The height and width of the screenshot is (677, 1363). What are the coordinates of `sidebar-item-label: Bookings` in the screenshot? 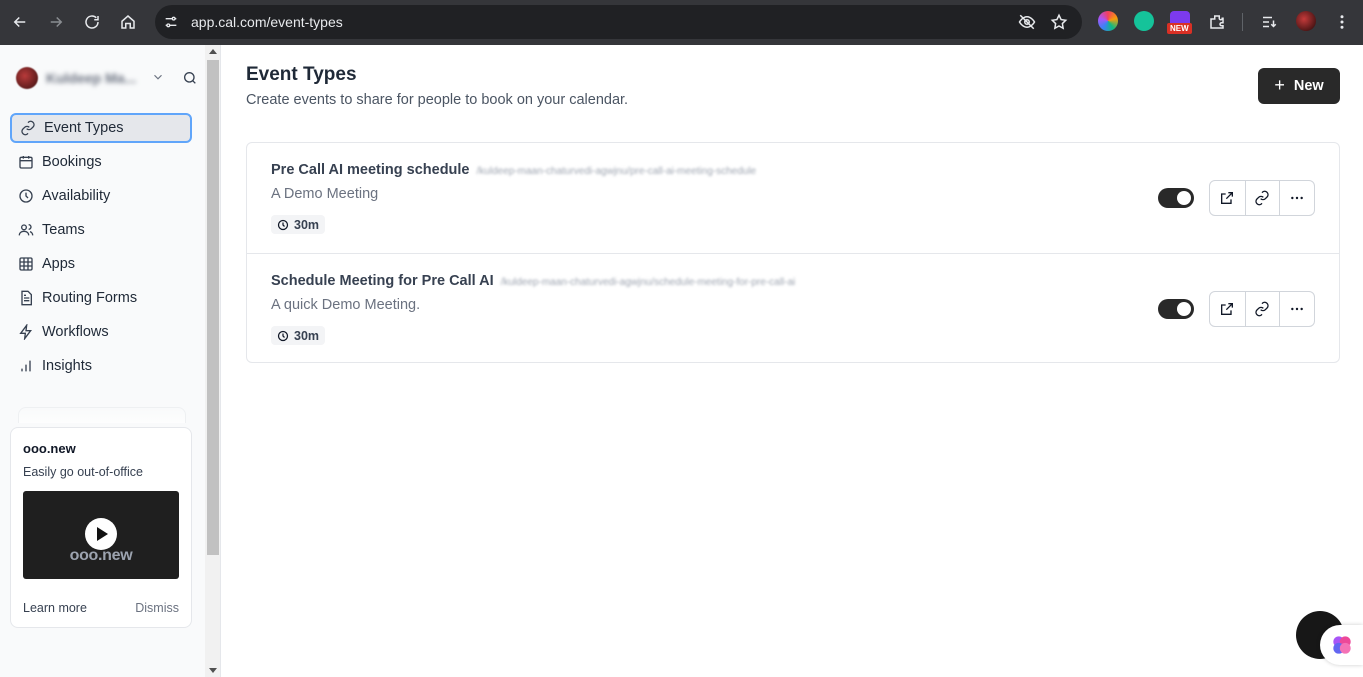 It's located at (72, 162).